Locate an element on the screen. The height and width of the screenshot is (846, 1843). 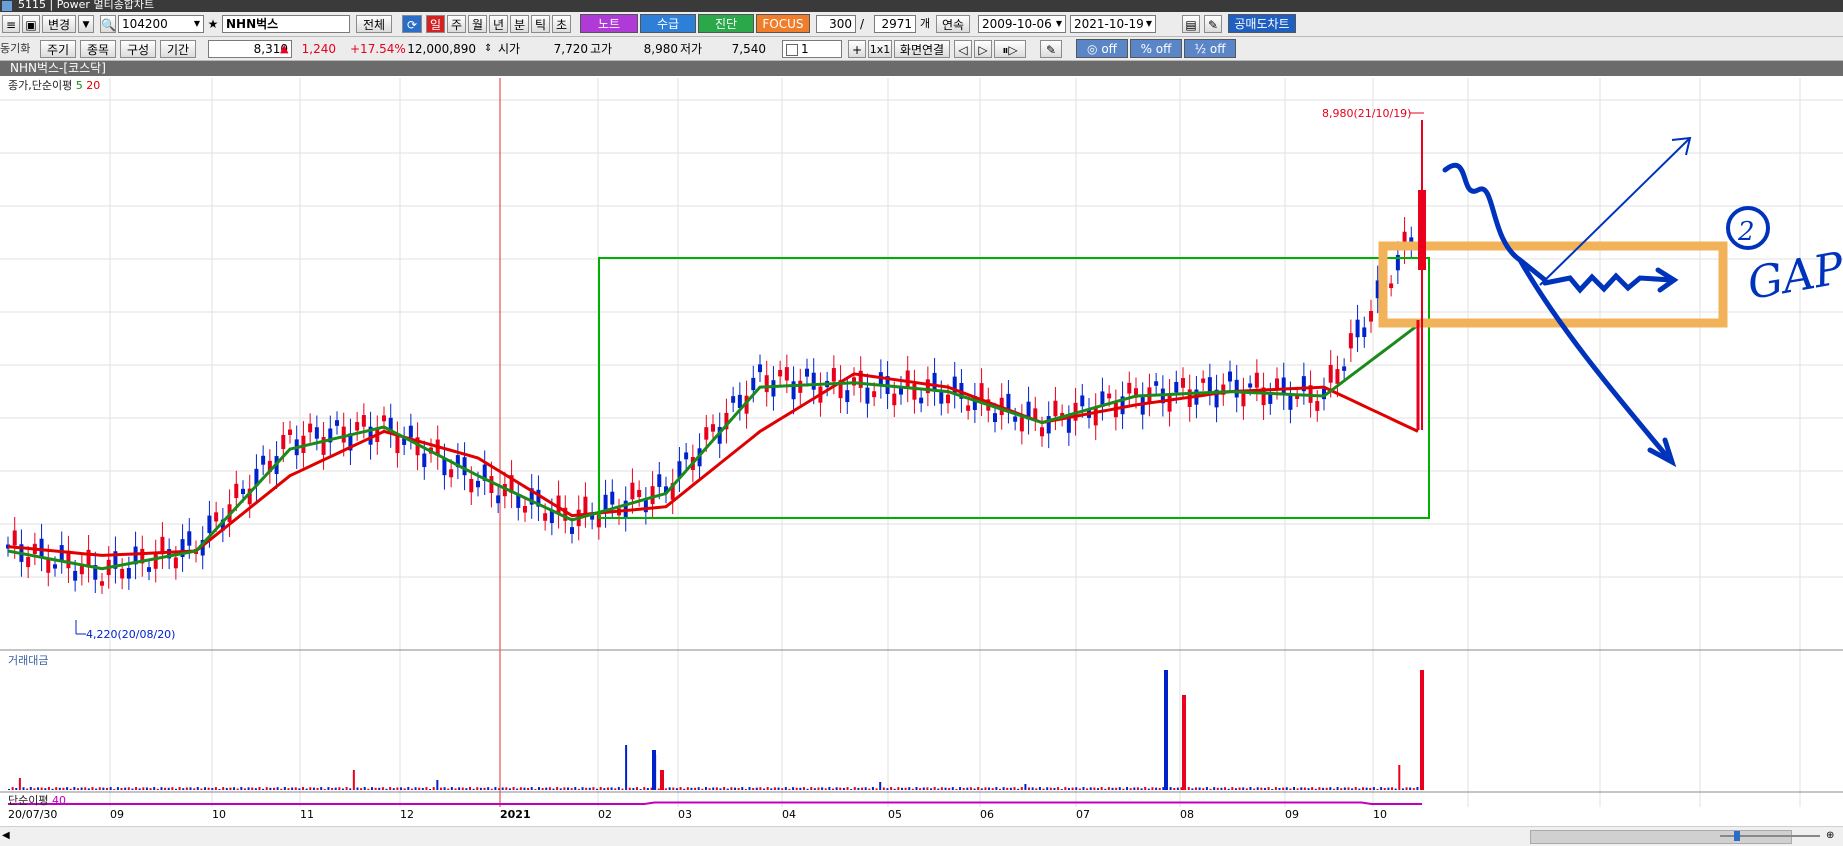
end-icon: ⏸▷ is located at coordinates (1010, 49).